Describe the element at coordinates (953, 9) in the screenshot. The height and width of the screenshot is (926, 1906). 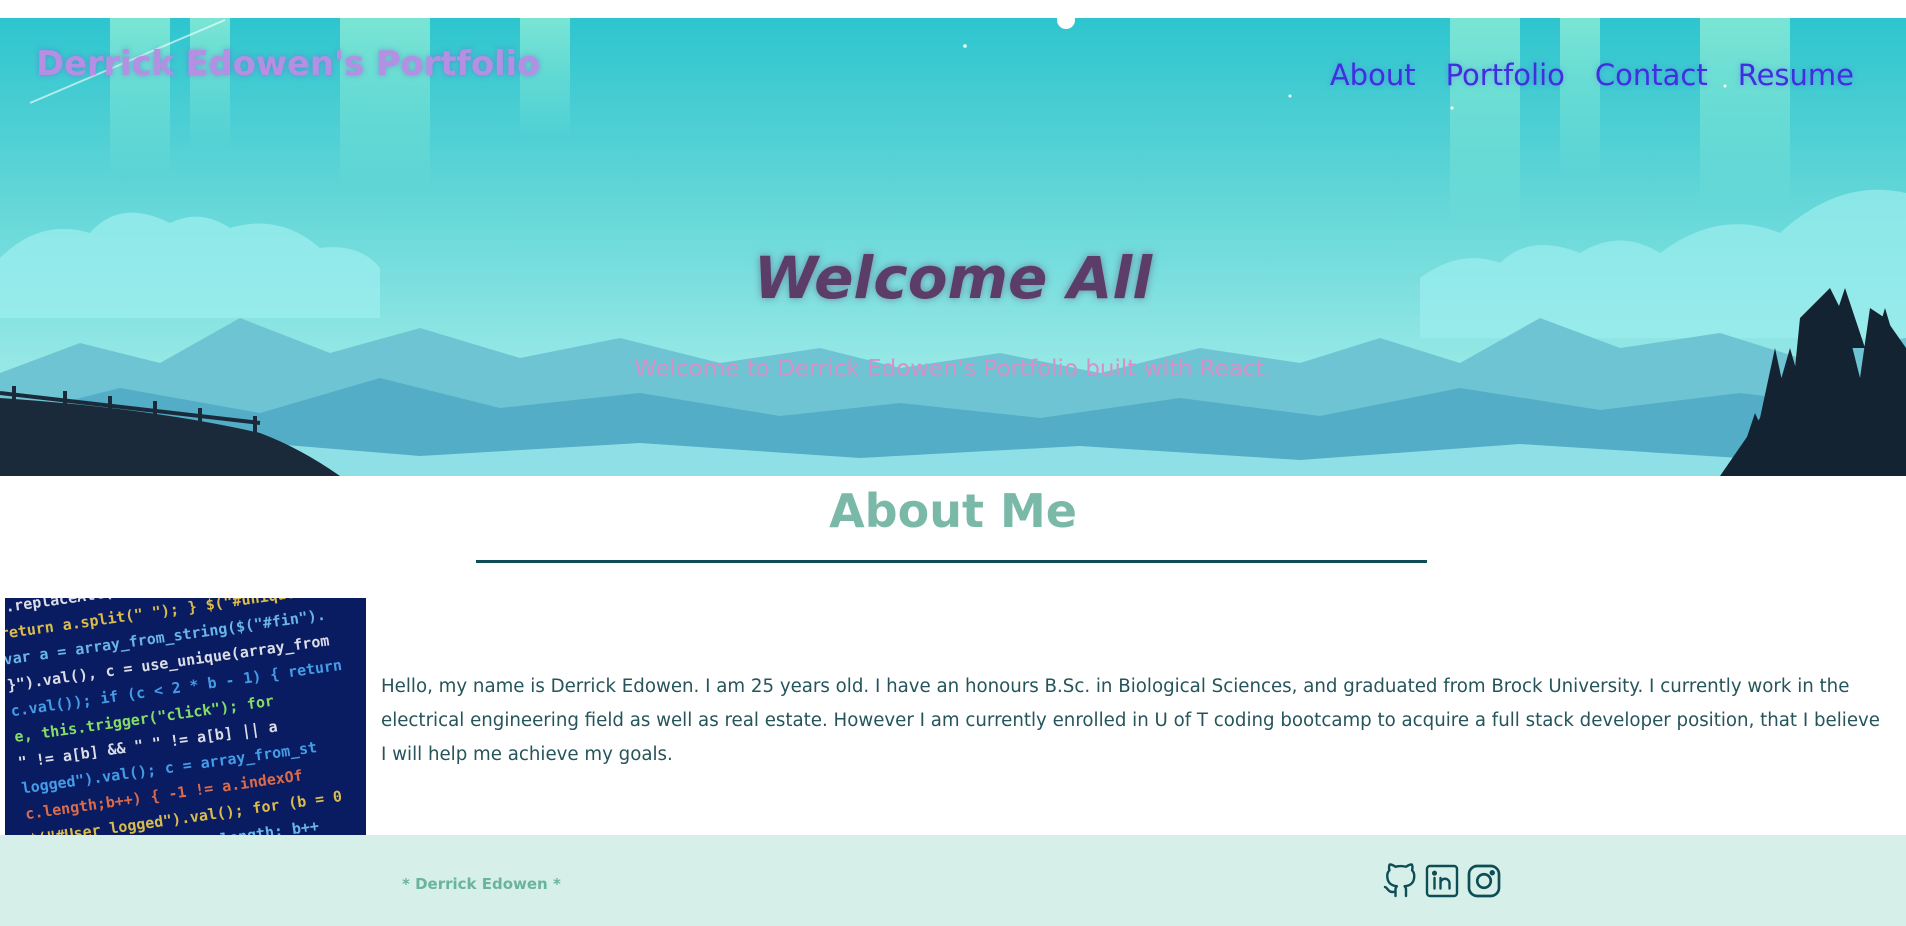
I see `top-strip` at that location.